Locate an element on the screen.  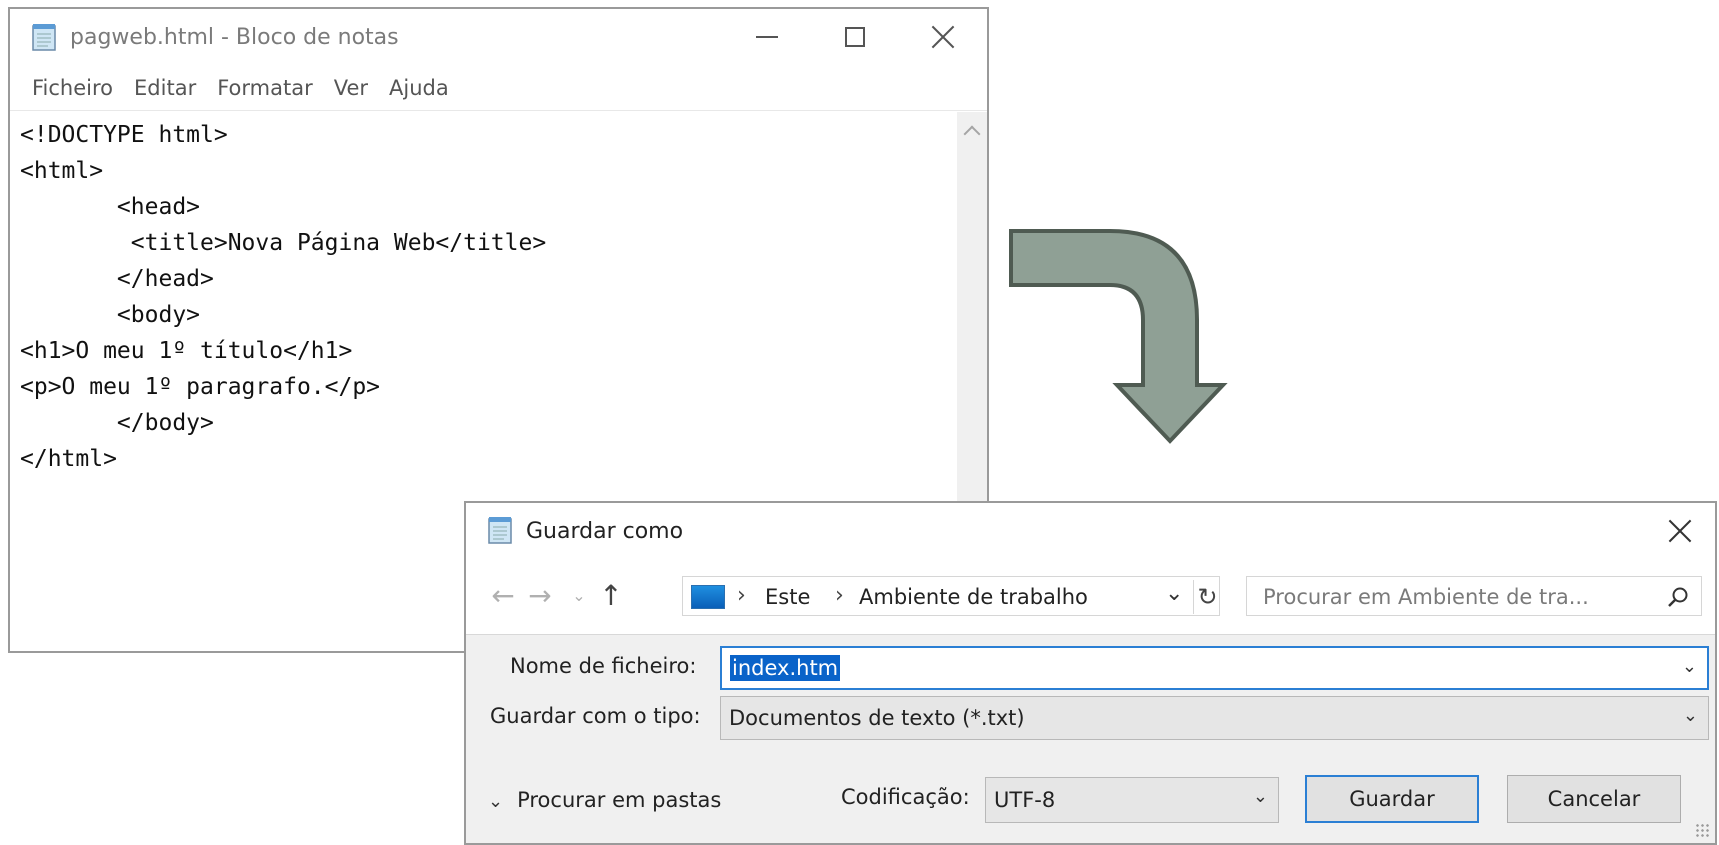
menu-editar: Editar is located at coordinates (167, 88).